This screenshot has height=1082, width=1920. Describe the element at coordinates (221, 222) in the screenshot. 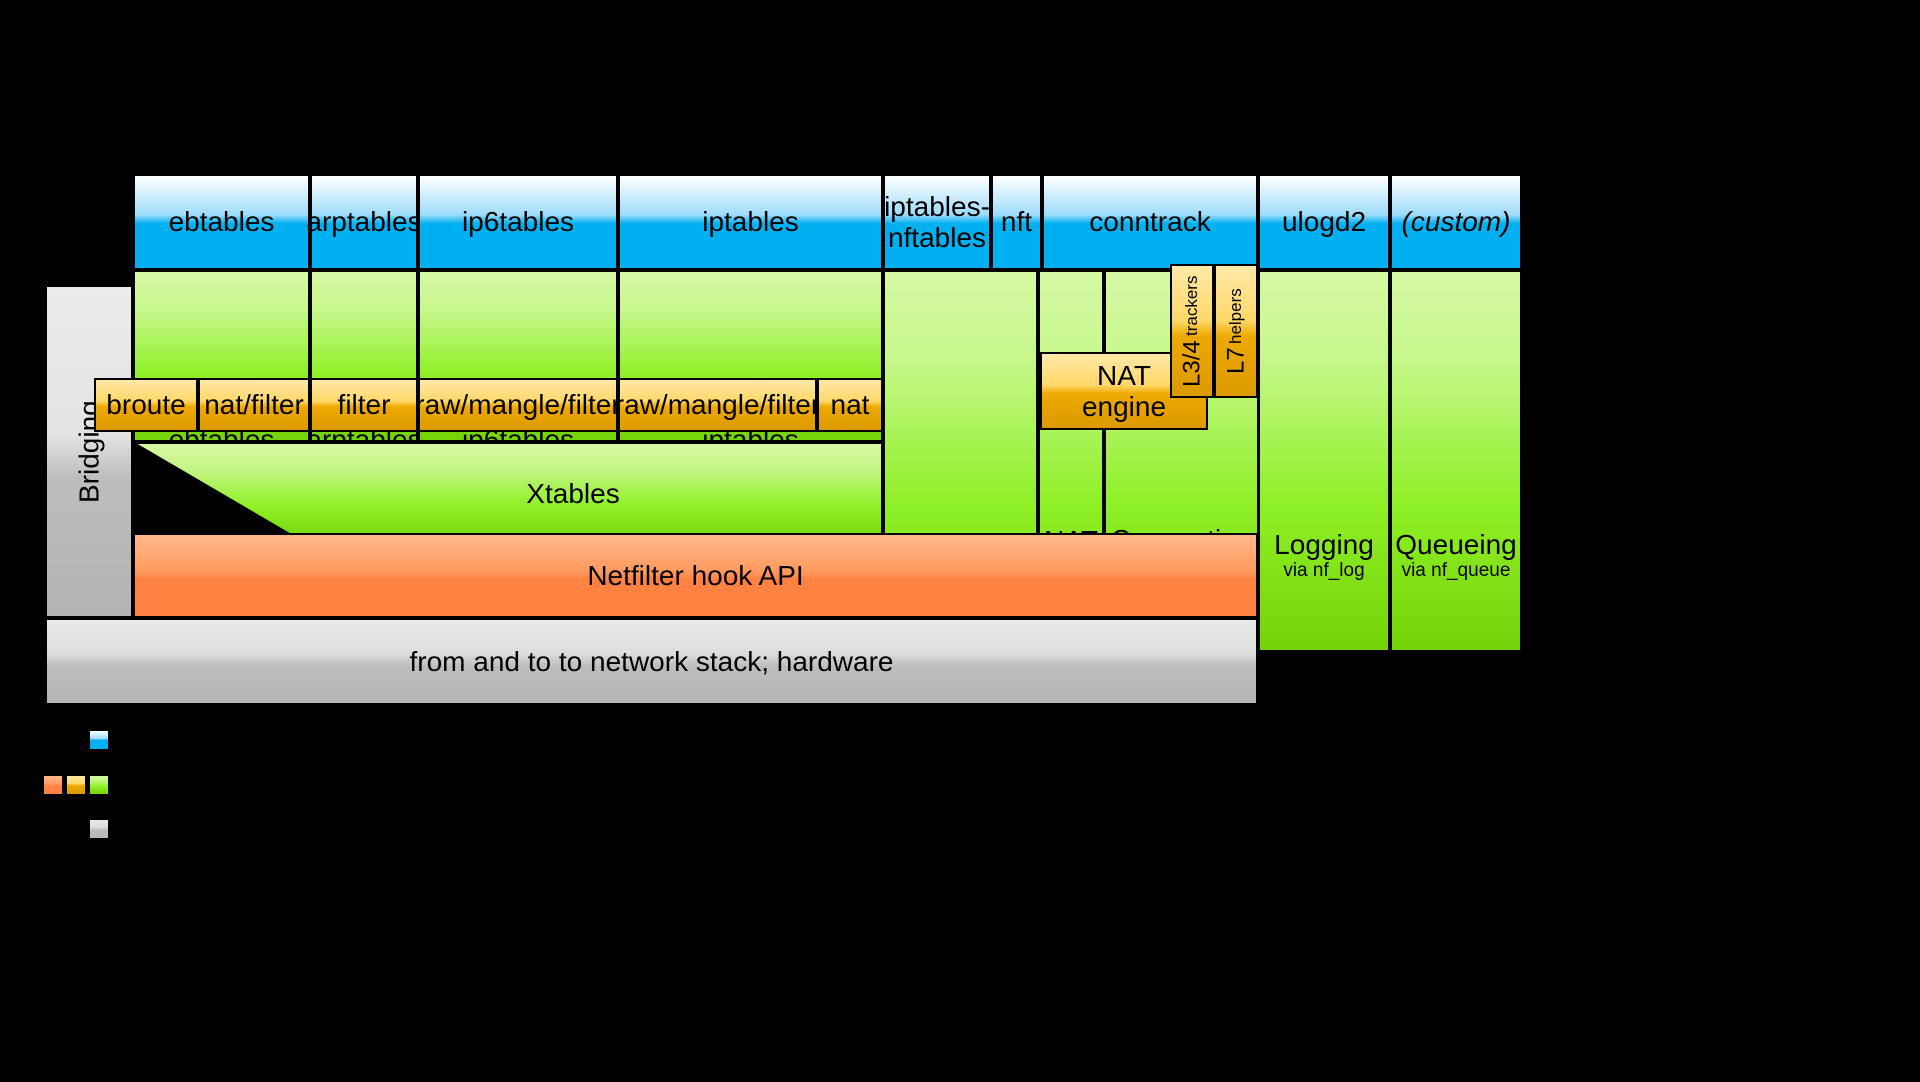

I see `userspace-tool-ebtables: ebtables` at that location.